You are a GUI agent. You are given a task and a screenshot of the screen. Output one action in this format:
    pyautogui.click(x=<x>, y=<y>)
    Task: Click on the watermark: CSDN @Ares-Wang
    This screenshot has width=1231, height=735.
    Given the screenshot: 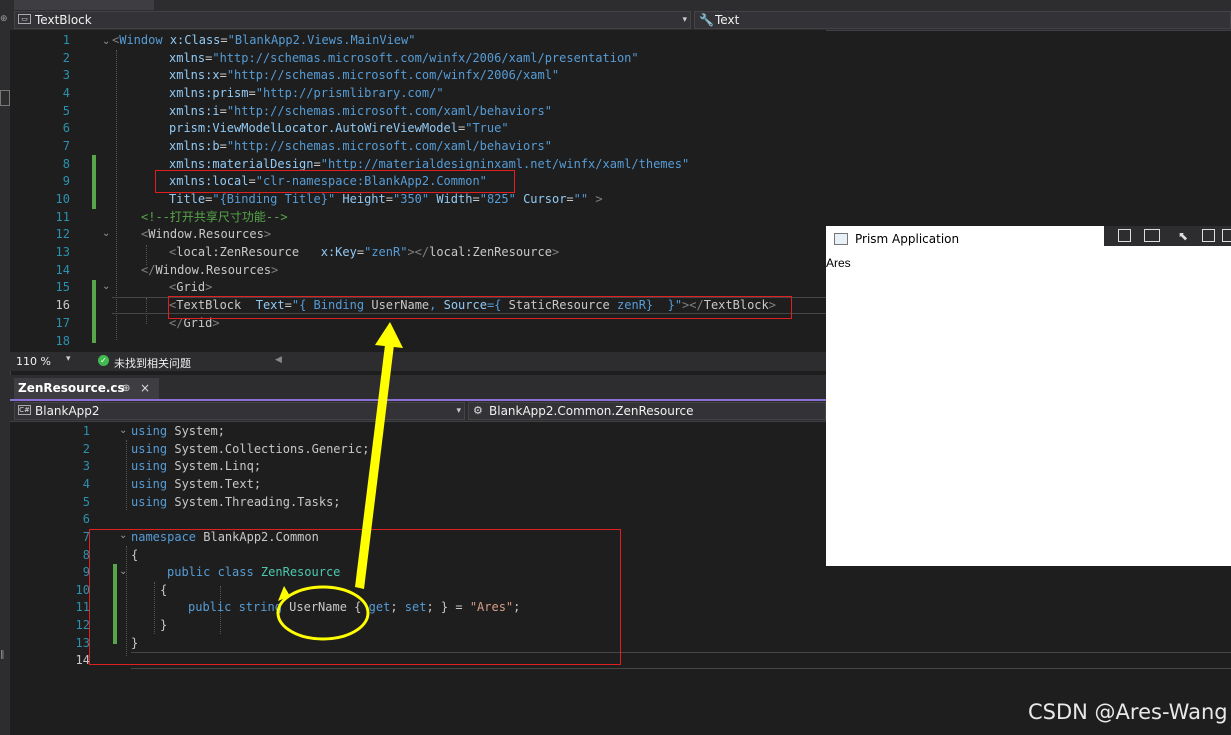 What is the action you would take?
    pyautogui.click(x=1128, y=712)
    